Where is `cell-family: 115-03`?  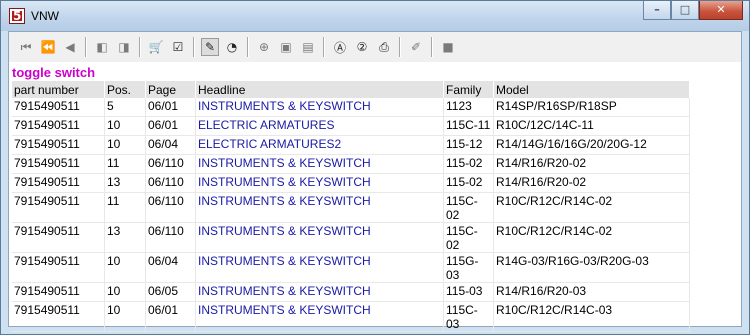 cell-family: 115-03 is located at coordinates (469, 292).